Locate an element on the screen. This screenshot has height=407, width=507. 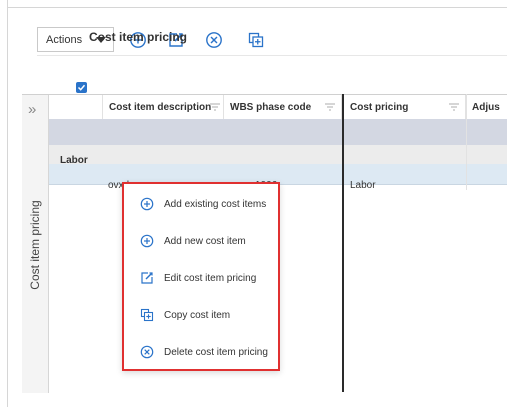
actions-label: Actions is located at coordinates (64, 39).